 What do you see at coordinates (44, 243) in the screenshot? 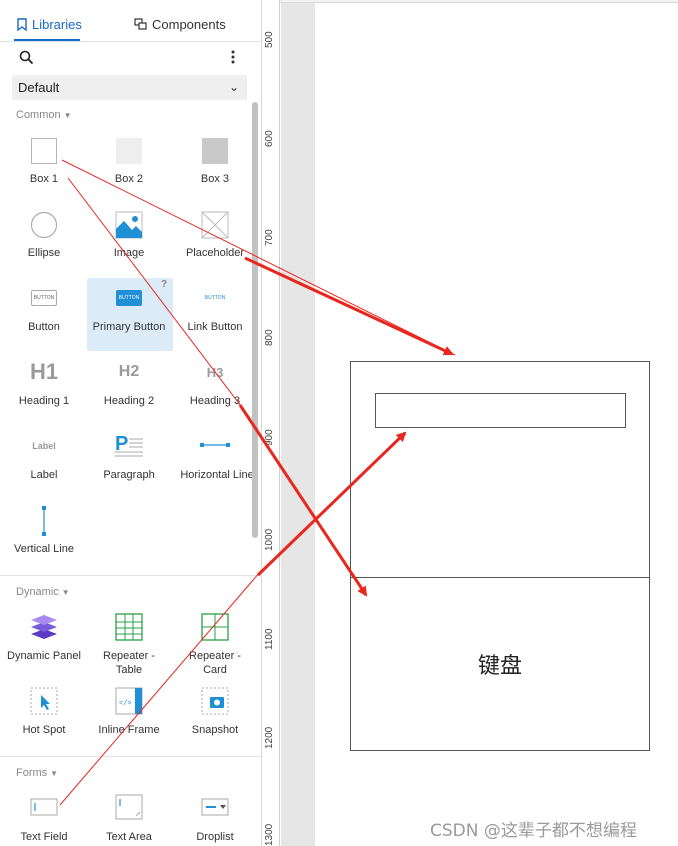
I see `widget-ellipse: Ellipse` at bounding box center [44, 243].